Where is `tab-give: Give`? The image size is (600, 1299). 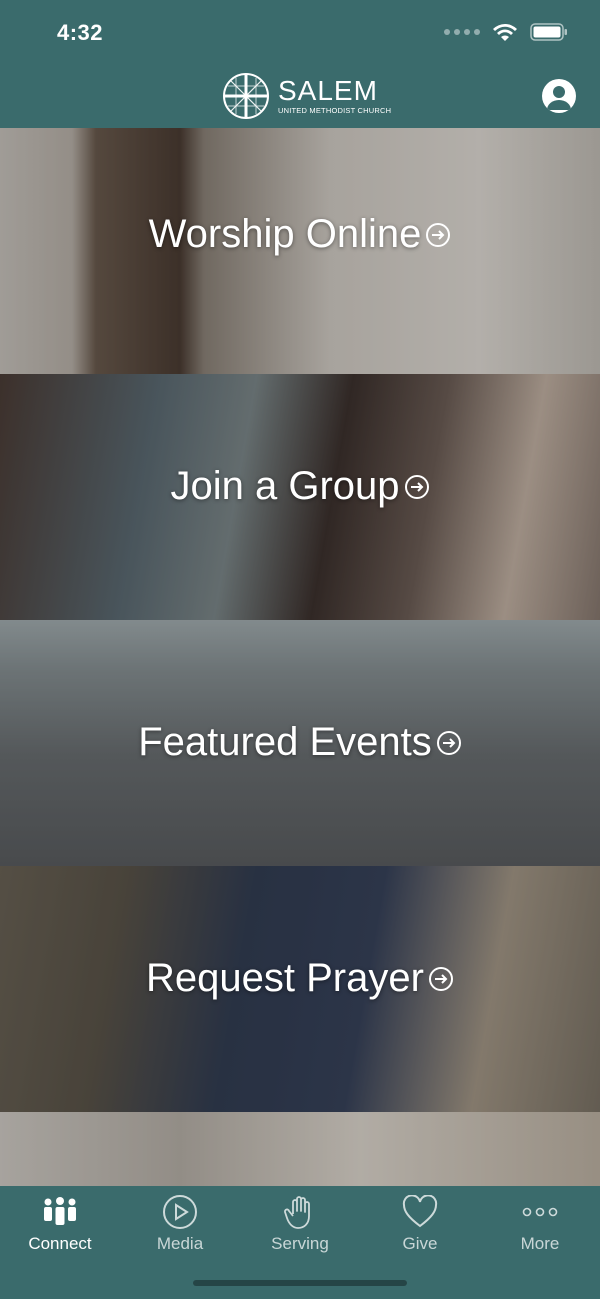
tab-give: Give is located at coordinates (420, 1226).